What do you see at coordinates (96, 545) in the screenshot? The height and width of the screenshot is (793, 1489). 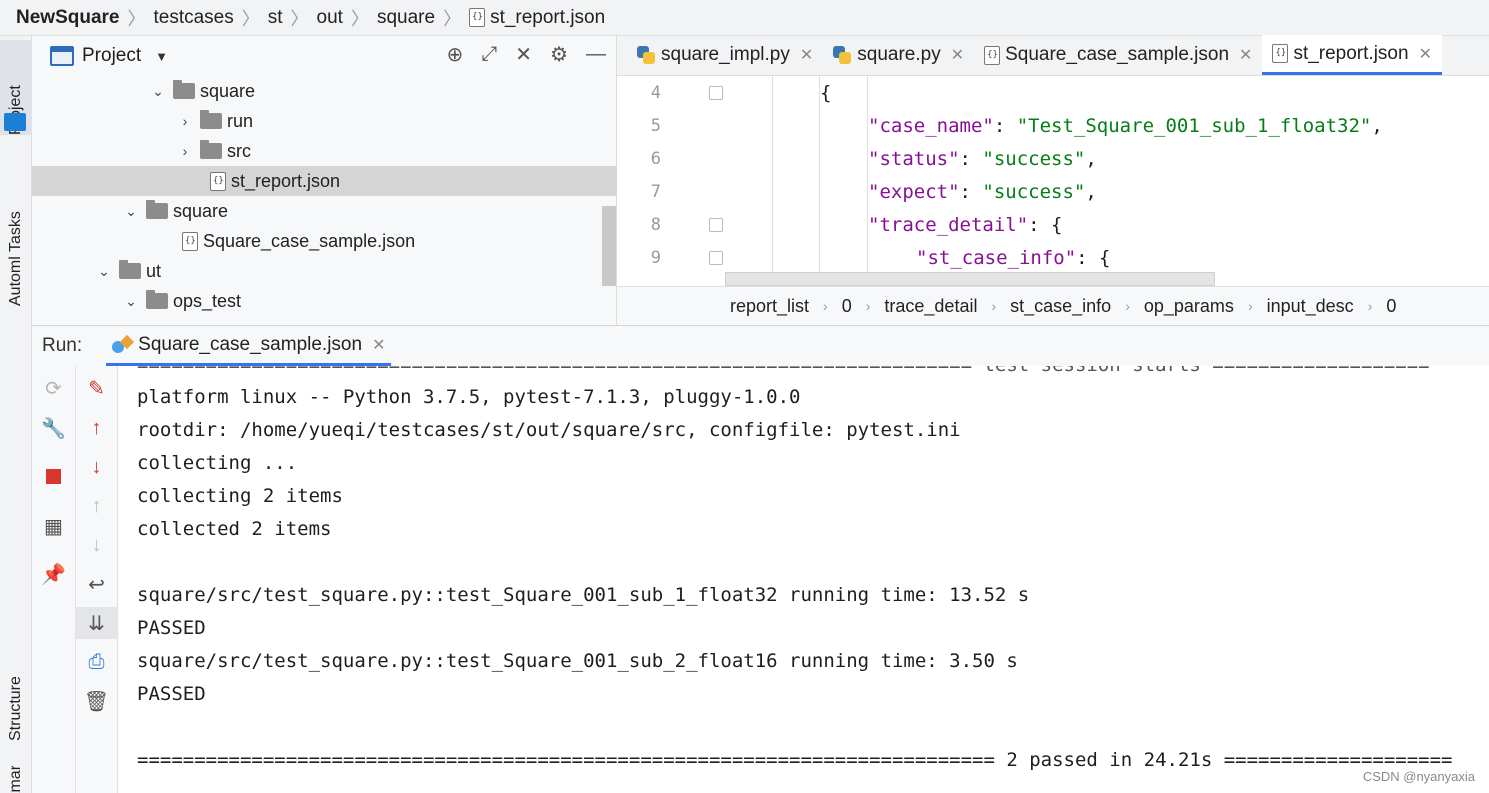 I see `arrow-down-disabled-icon: ↓` at bounding box center [96, 545].